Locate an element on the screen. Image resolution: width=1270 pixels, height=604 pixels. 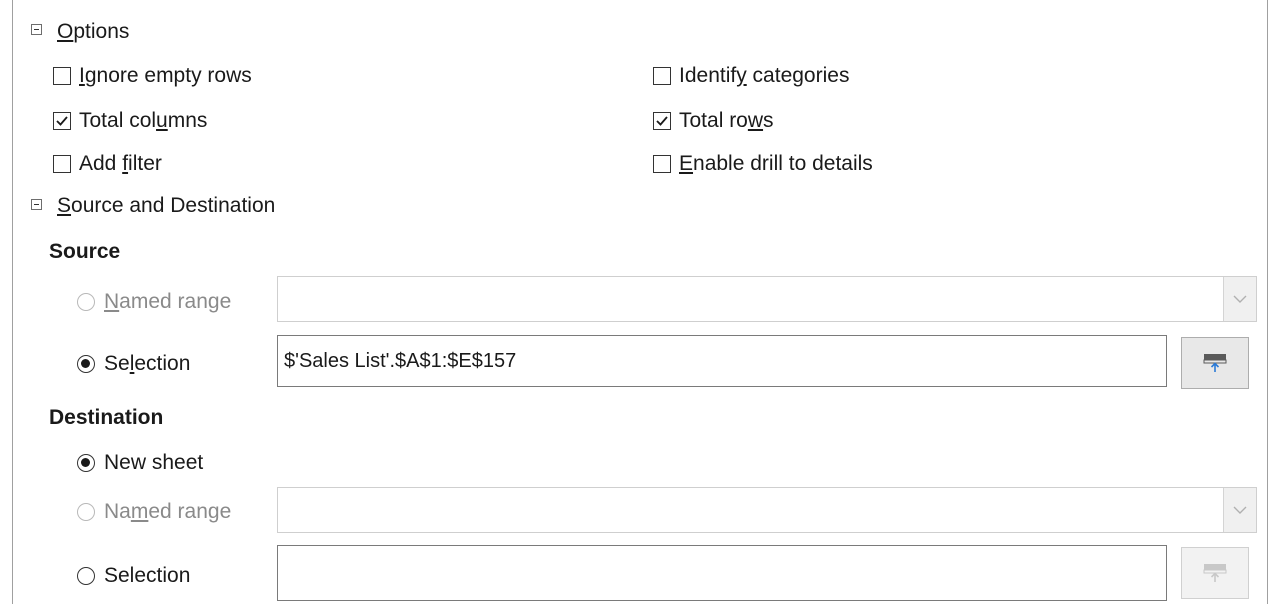
destination-shrink-button is located at coordinates (1215, 573).